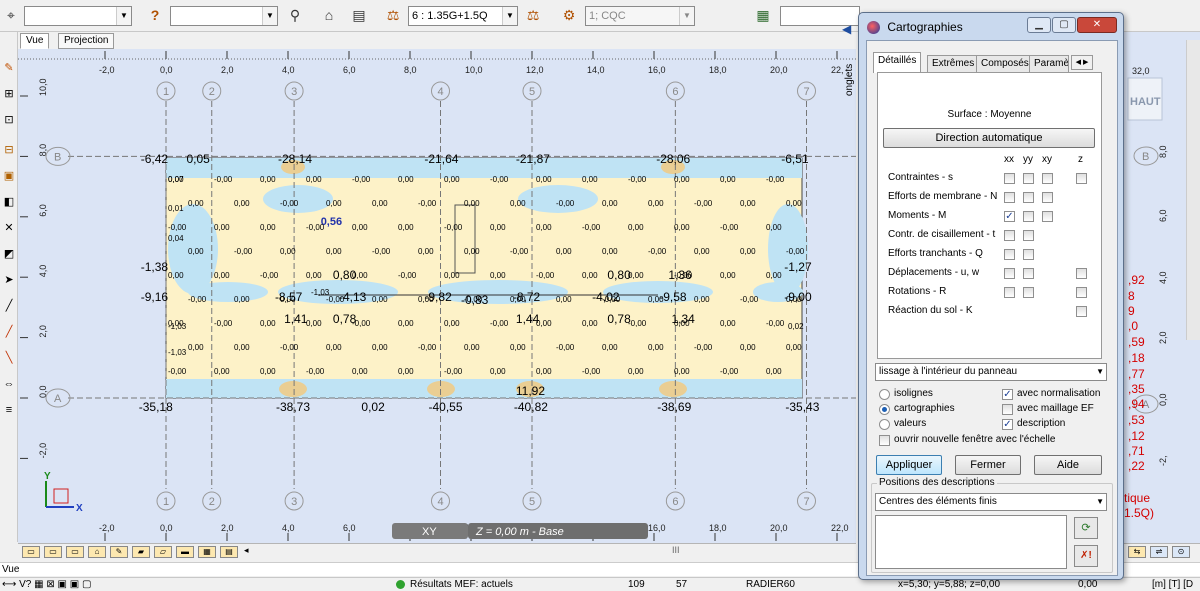 This screenshot has height=591, width=1200. I want to click on dimension-icon: ⇔, so click(9, 384).